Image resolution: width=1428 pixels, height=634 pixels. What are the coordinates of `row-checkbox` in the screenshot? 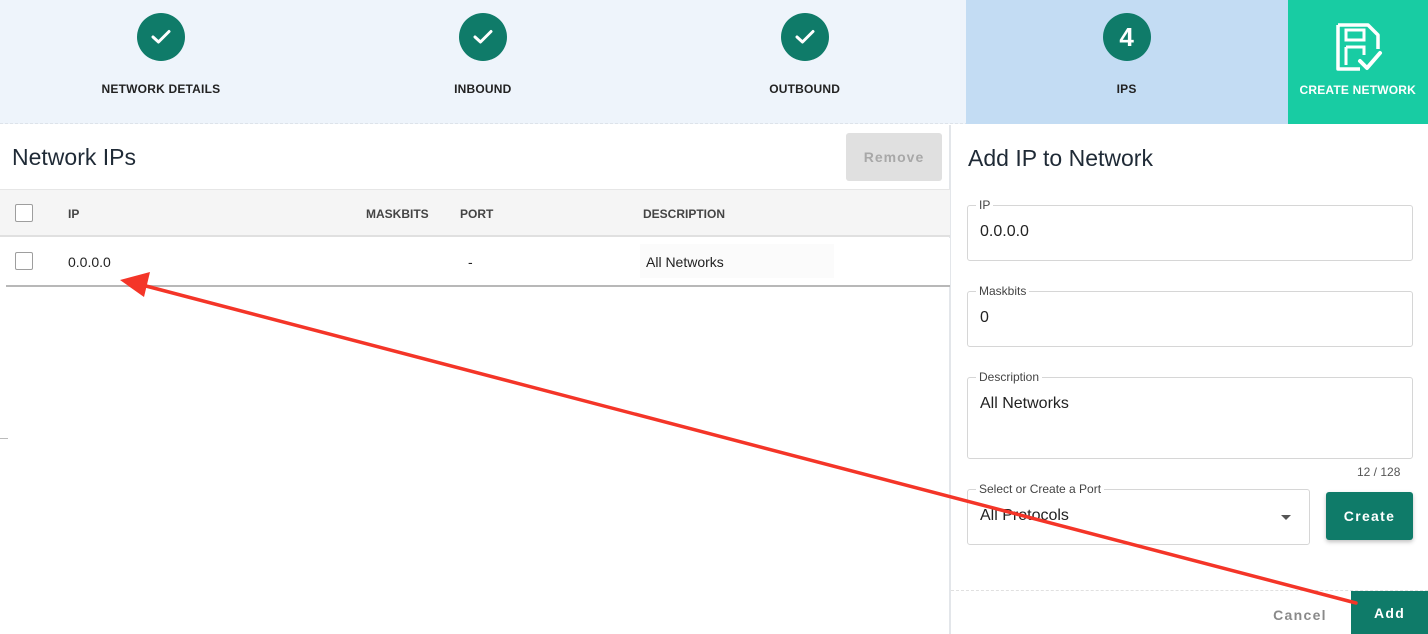 It's located at (24, 261).